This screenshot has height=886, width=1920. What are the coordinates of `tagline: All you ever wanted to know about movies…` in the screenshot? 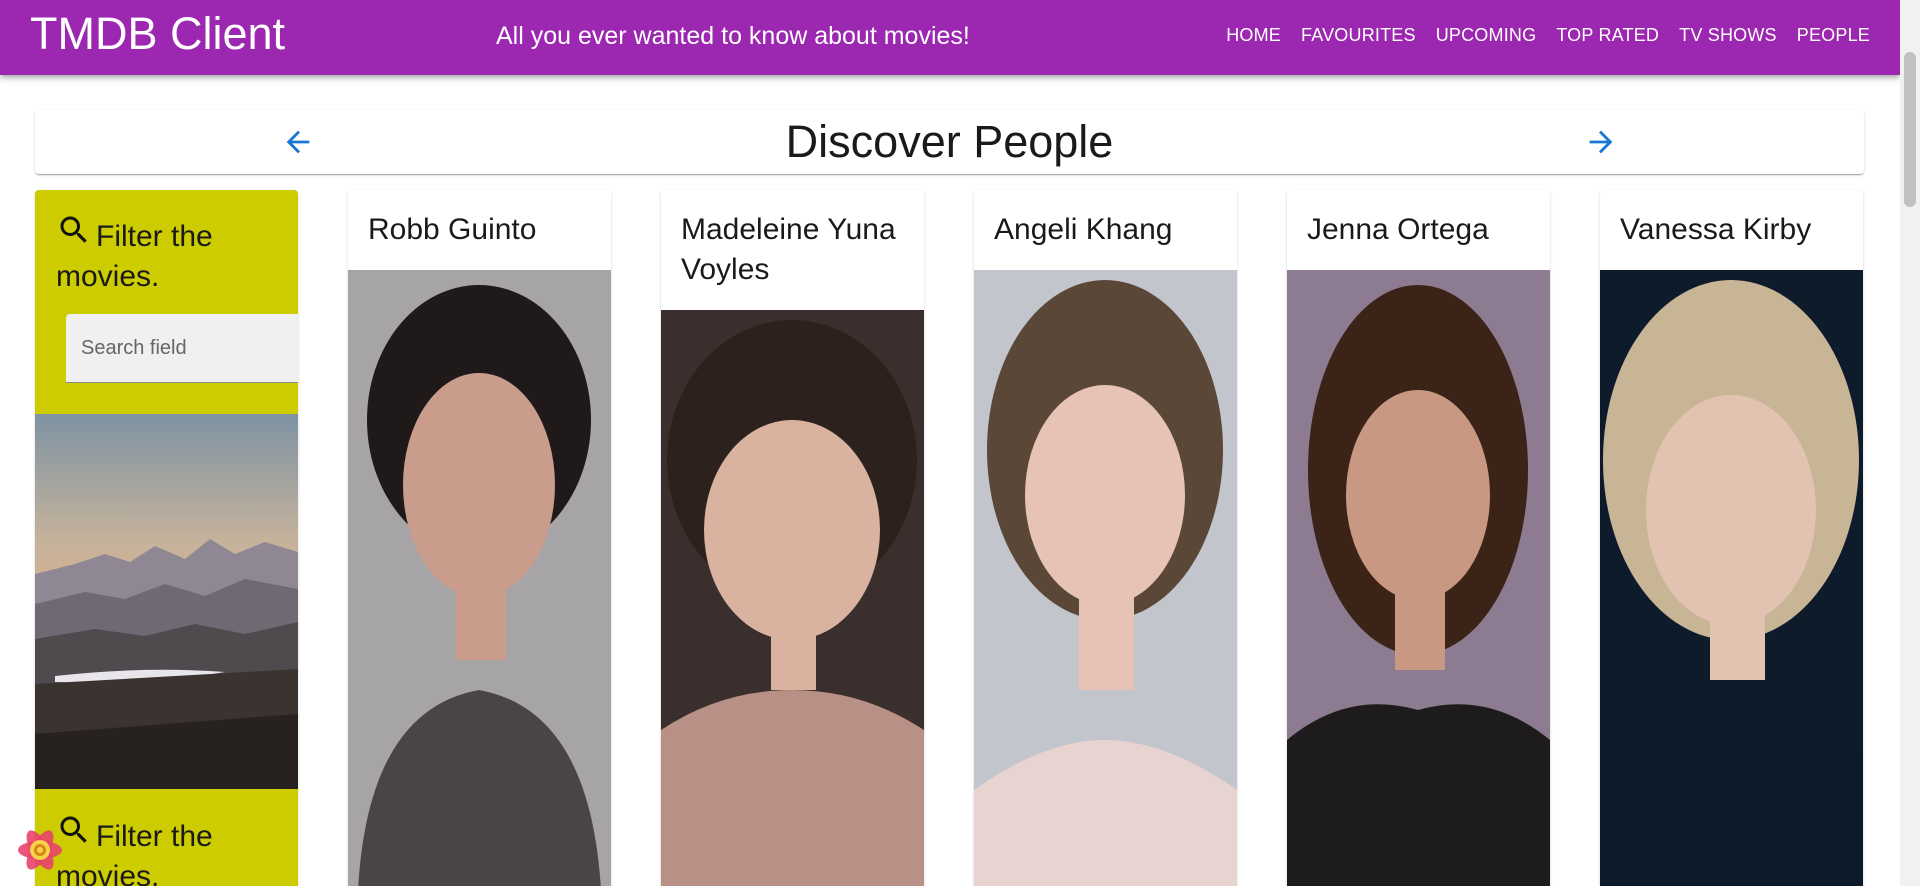 It's located at (733, 36).